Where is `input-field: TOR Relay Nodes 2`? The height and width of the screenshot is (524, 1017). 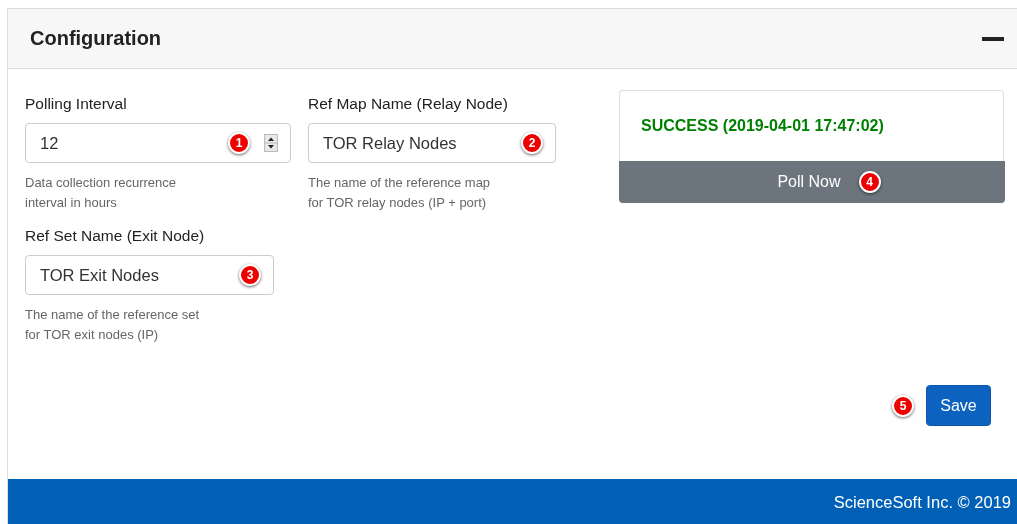
input-field: TOR Relay Nodes 2 is located at coordinates (432, 143).